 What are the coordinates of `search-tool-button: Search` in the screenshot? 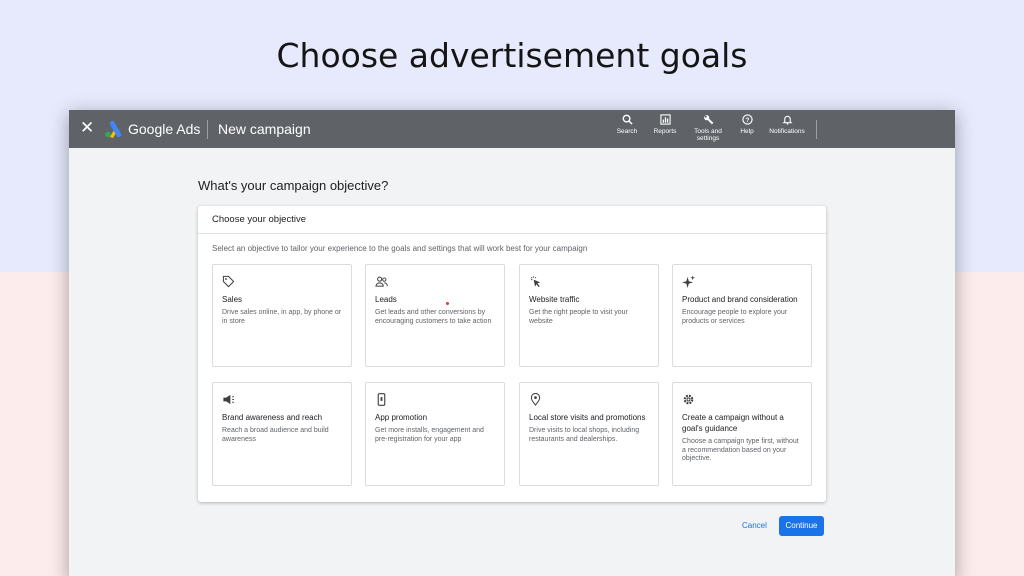 It's located at (627, 124).